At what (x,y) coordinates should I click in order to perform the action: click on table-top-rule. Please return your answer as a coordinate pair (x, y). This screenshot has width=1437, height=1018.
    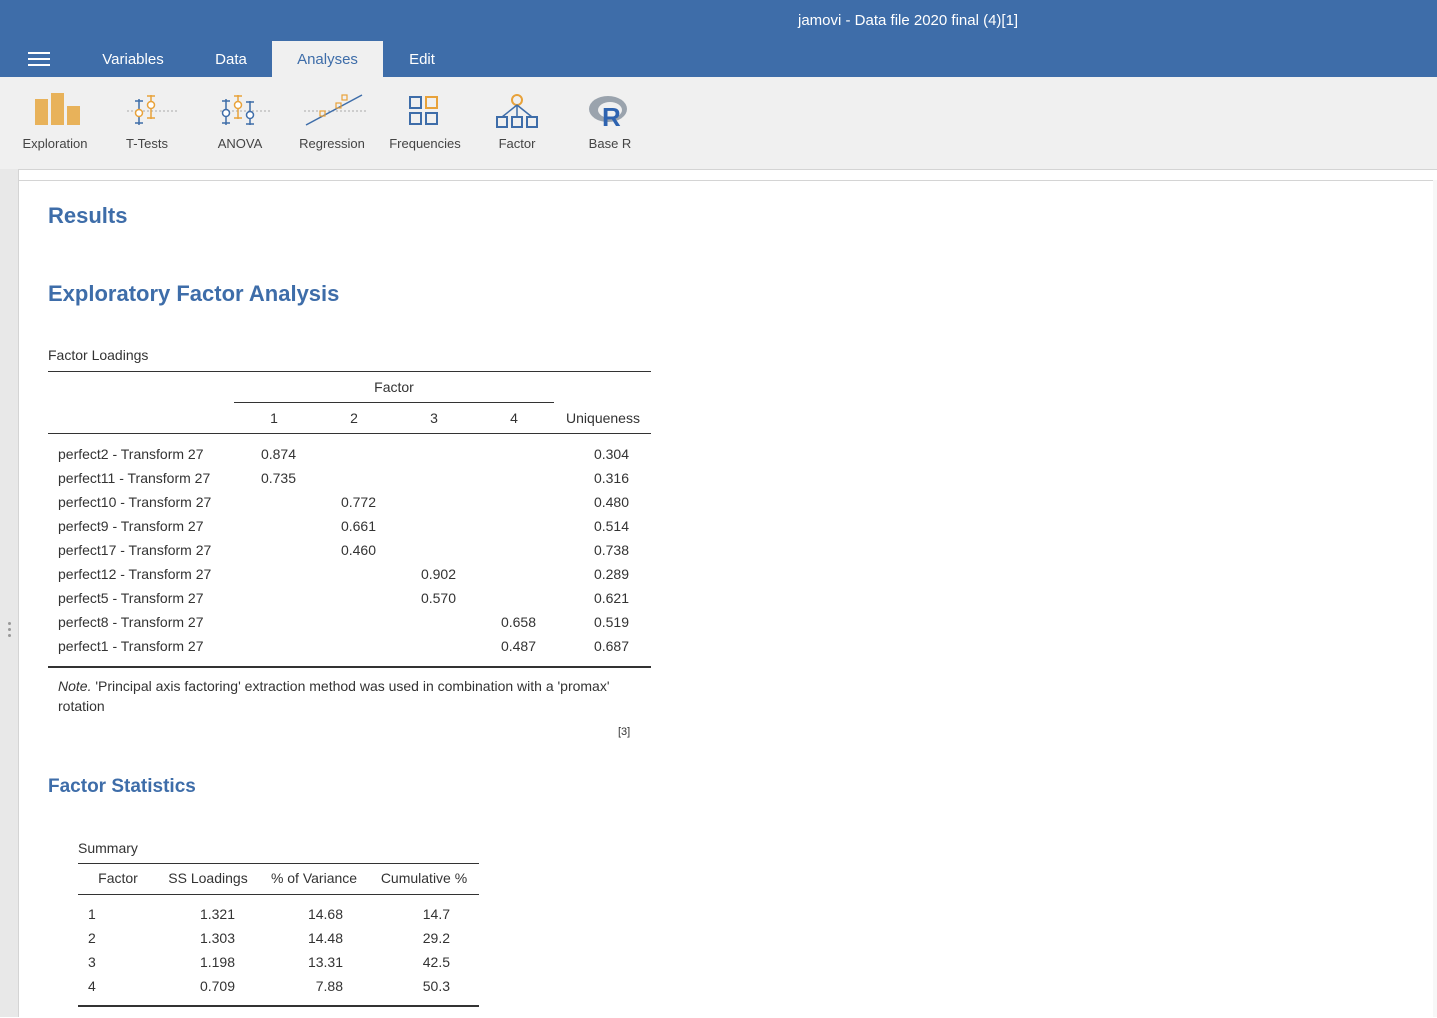
    Looking at the image, I should click on (349, 371).